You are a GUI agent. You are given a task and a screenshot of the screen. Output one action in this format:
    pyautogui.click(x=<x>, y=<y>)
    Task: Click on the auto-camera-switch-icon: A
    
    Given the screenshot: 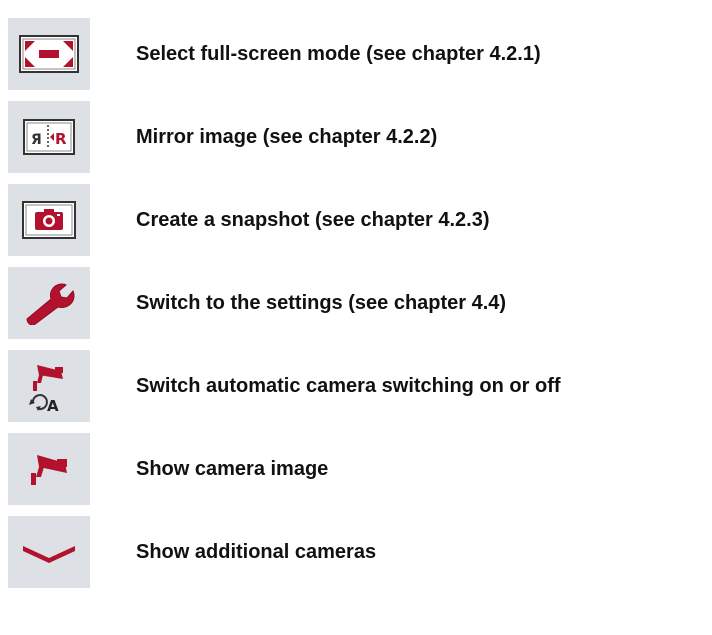 What is the action you would take?
    pyautogui.click(x=49, y=386)
    